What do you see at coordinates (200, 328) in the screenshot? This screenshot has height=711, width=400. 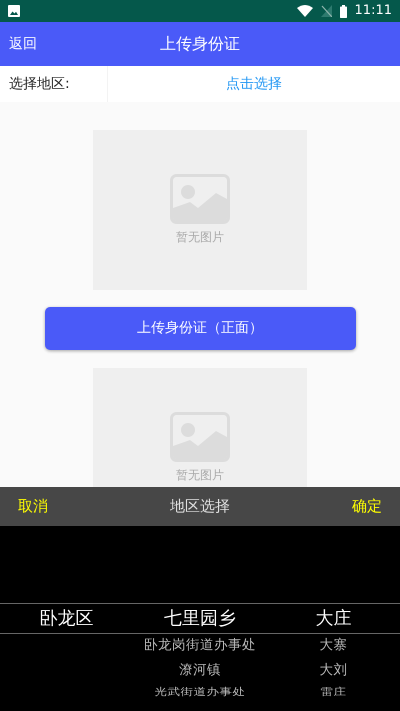 I see `upload-button: 上传身份证（正面）` at bounding box center [200, 328].